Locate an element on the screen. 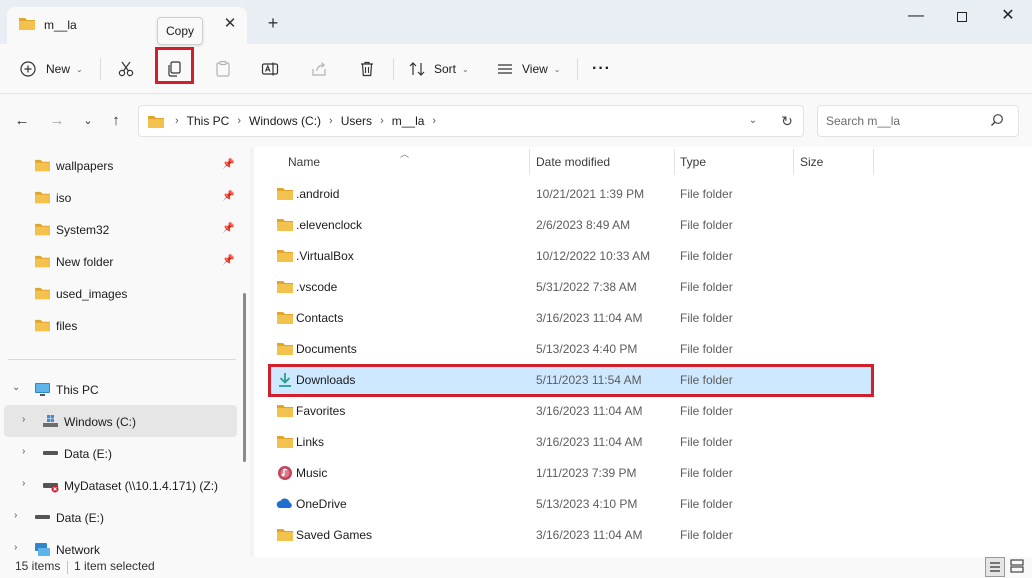  column-header-type: Type is located at coordinates (693, 166).